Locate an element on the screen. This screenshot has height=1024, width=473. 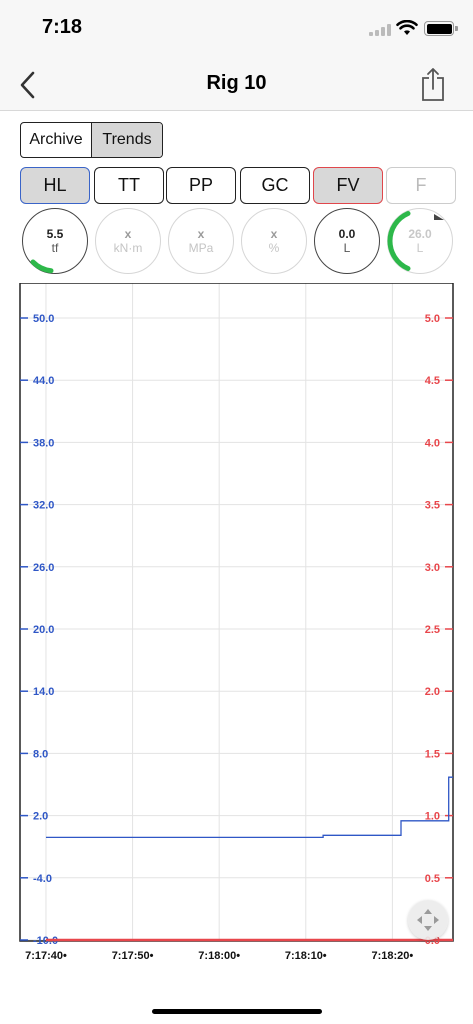
status-time: 7:18 is located at coordinates (62, 27).